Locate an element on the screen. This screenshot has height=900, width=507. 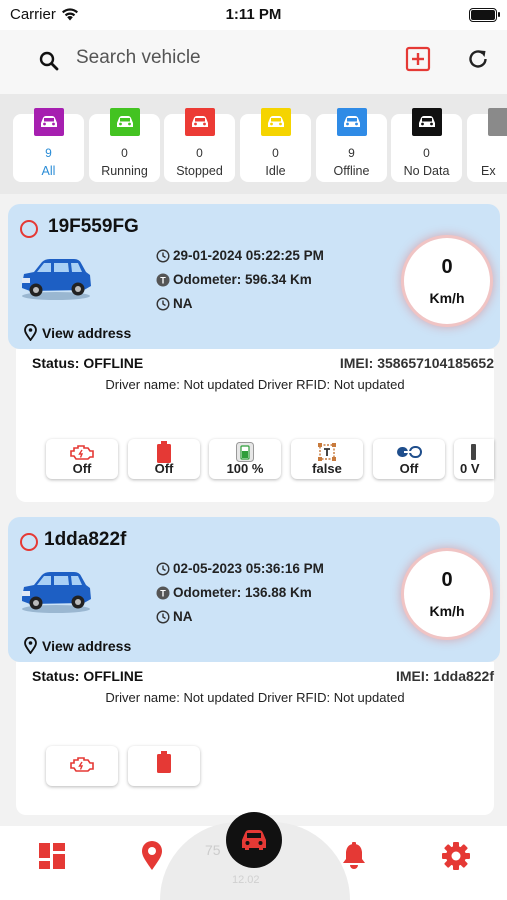
last-update-row: 29-01-2024 05:22:25 PM is located at coordinates (240, 255).